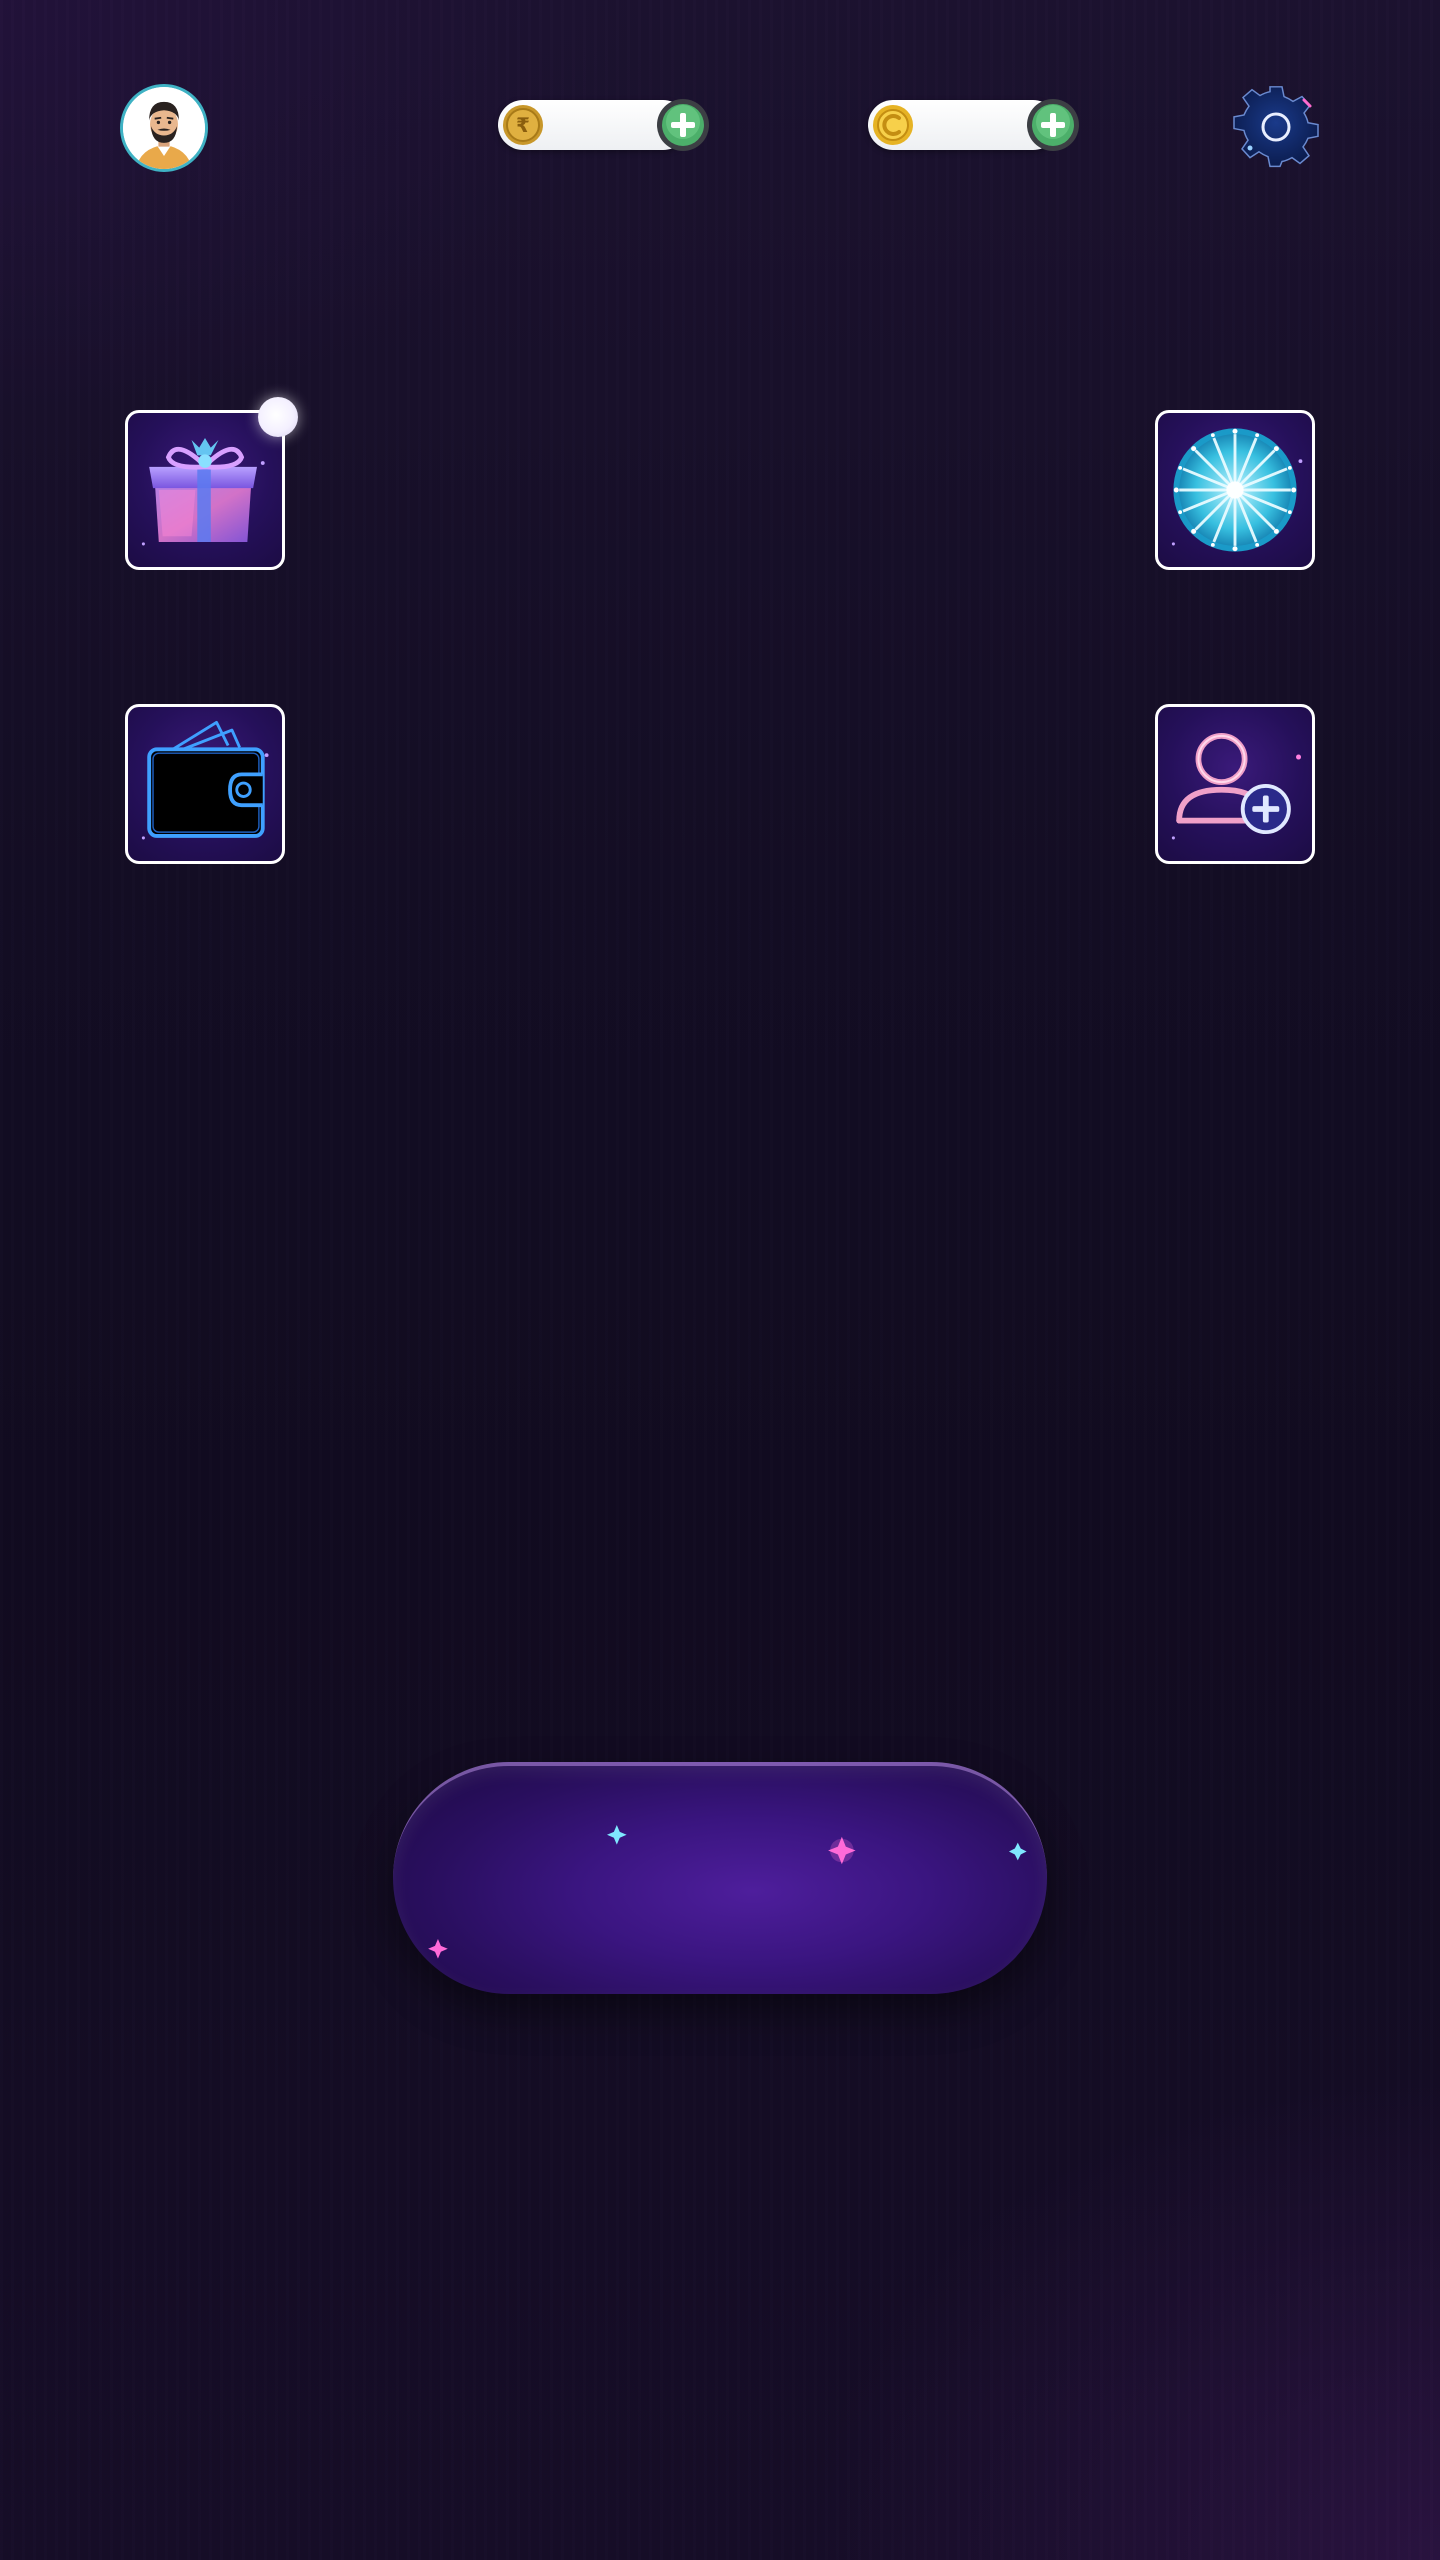 Image resolution: width=1440 pixels, height=2560 pixels. Describe the element at coordinates (973, 125) in the screenshot. I see `coin-balance-pill` at that location.